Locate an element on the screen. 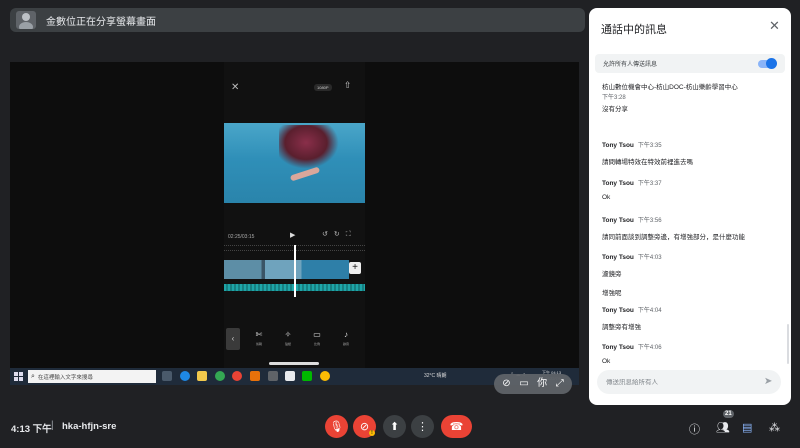 This screenshot has height=448, width=800. video-clips-track is located at coordinates (286, 269).